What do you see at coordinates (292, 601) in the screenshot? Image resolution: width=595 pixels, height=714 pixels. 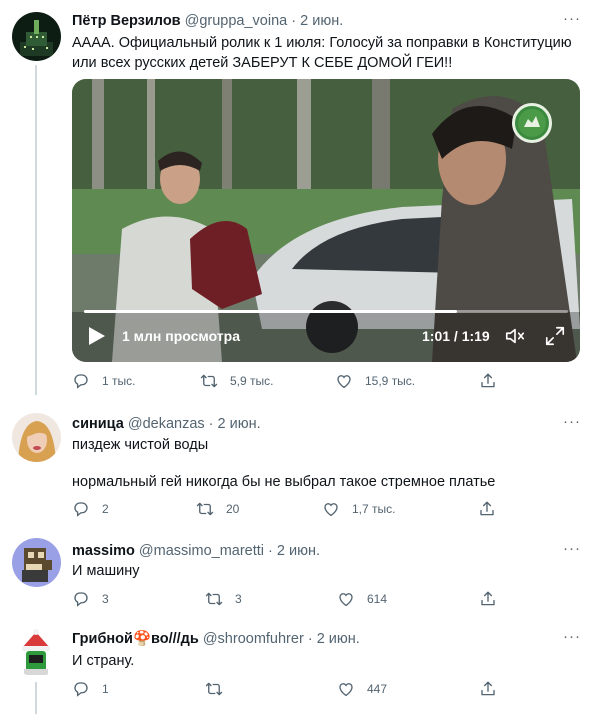 I see `tweet-actions: 3 3 614` at bounding box center [292, 601].